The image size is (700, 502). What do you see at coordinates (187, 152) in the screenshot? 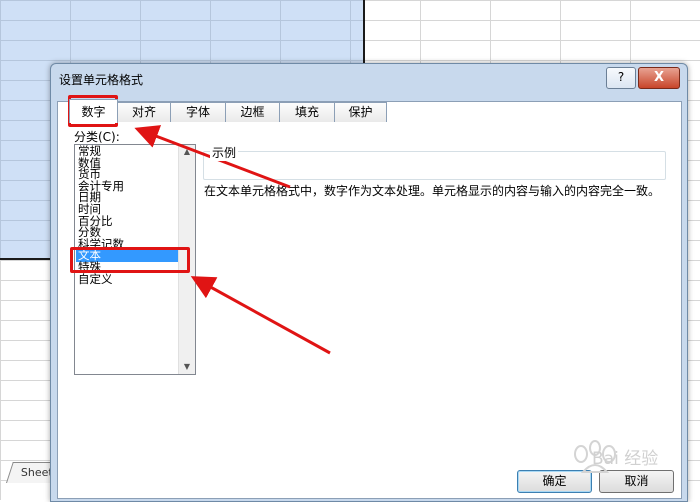
I see `scroll-up-icon: ▲` at bounding box center [187, 152].